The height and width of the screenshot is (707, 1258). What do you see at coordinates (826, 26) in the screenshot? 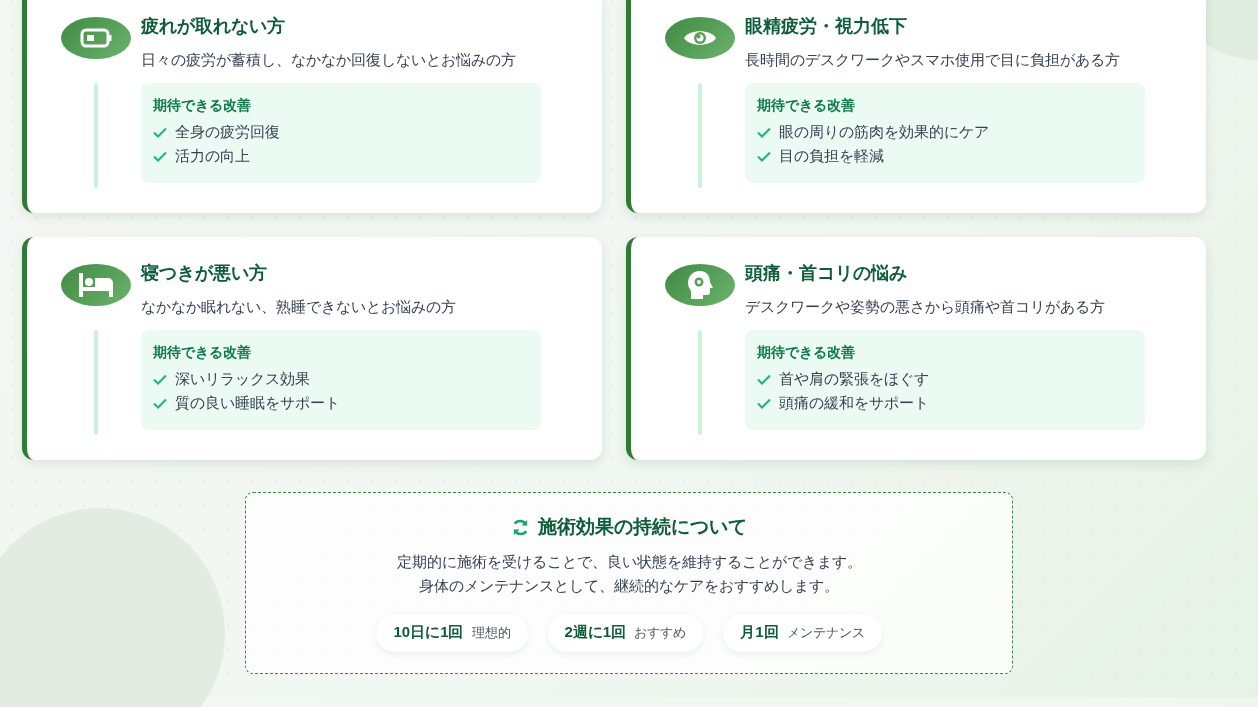
I see `card-title: 眼精疲労・視力低下` at bounding box center [826, 26].